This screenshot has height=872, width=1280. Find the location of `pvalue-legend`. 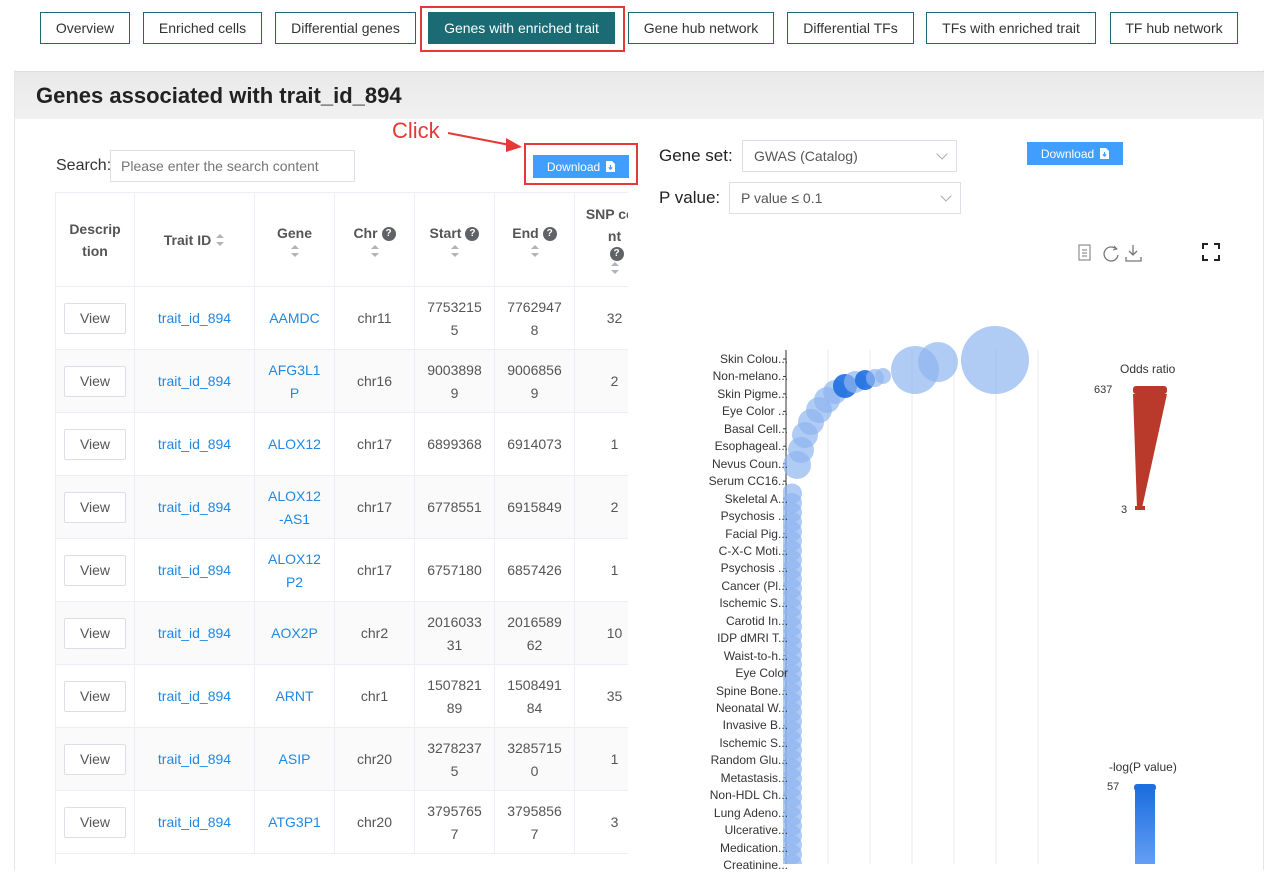

pvalue-legend is located at coordinates (1150, 823).